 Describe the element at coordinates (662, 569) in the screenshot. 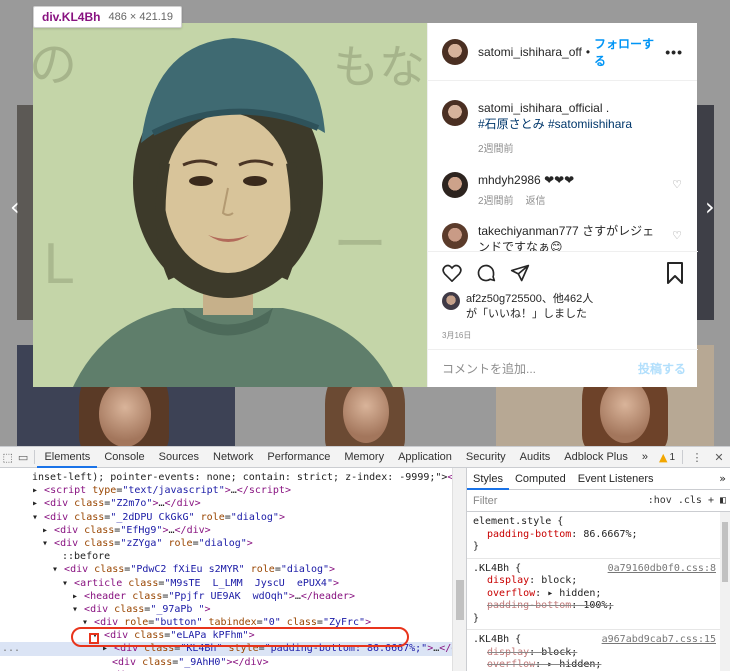

I see `rule-source-link: 0a79160db0f0.css:8` at that location.